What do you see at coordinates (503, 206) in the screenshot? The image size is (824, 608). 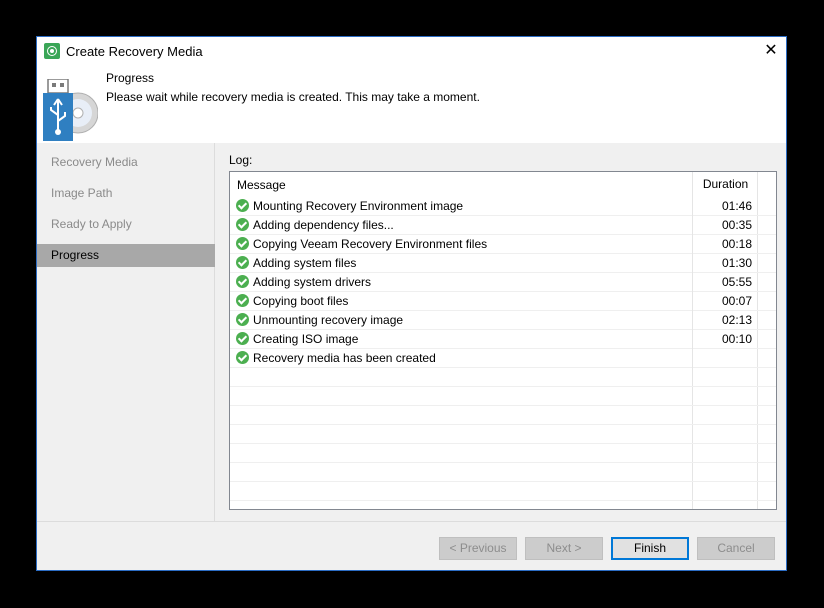 I see `log-row: Mounting Recovery Environment image 01:46` at bounding box center [503, 206].